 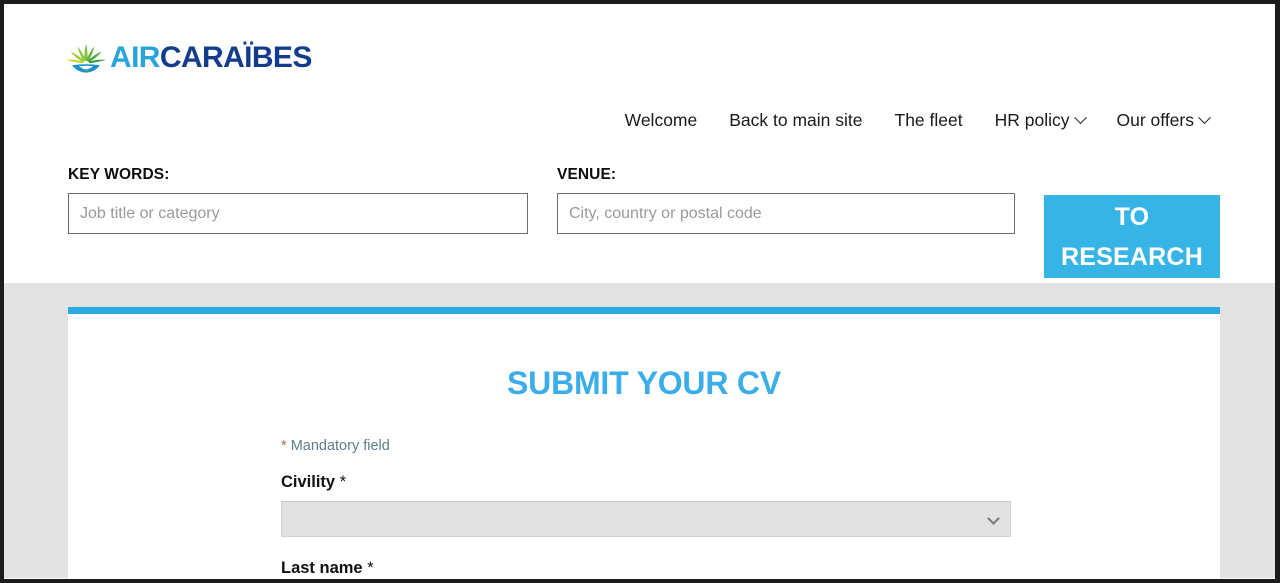 I want to click on mandatory-asterisk: *, so click(x=284, y=446).